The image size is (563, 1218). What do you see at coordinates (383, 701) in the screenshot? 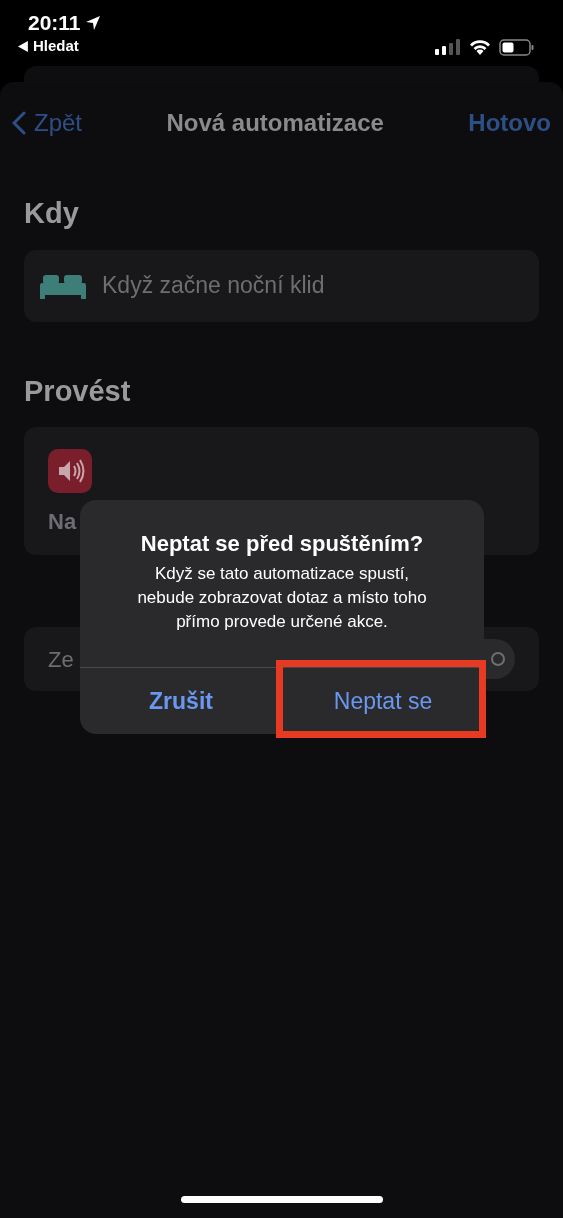
I see `alert-button: Neptat se` at bounding box center [383, 701].